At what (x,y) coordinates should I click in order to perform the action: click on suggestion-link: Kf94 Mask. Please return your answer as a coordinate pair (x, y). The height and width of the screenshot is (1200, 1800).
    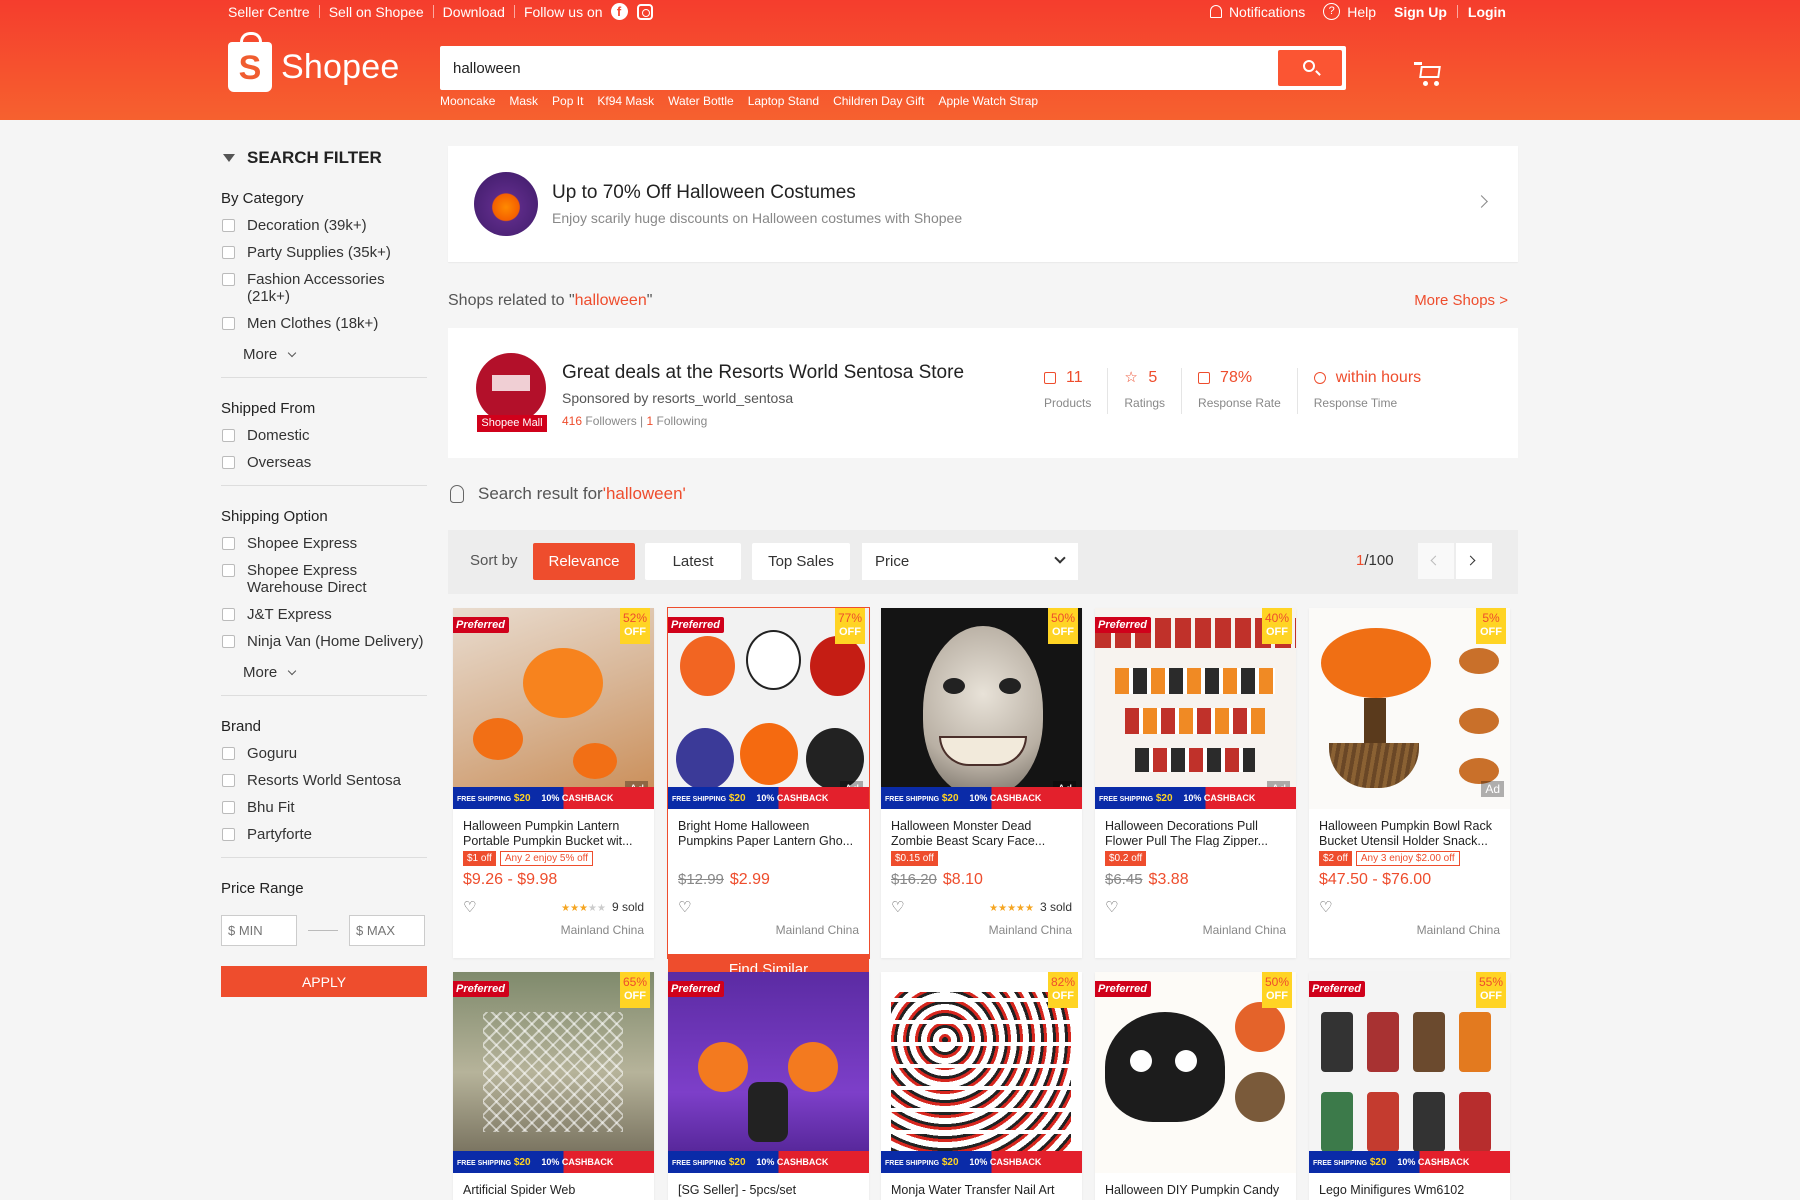
    Looking at the image, I should click on (625, 101).